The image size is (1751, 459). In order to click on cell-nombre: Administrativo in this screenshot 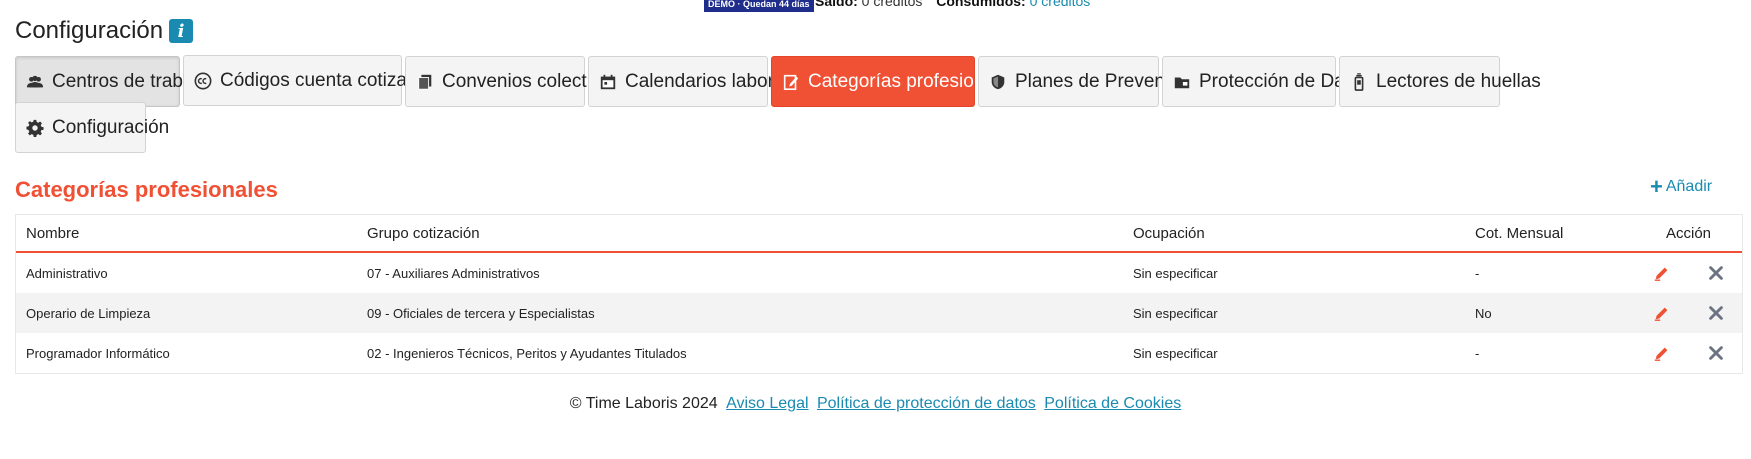, I will do `click(67, 273)`.